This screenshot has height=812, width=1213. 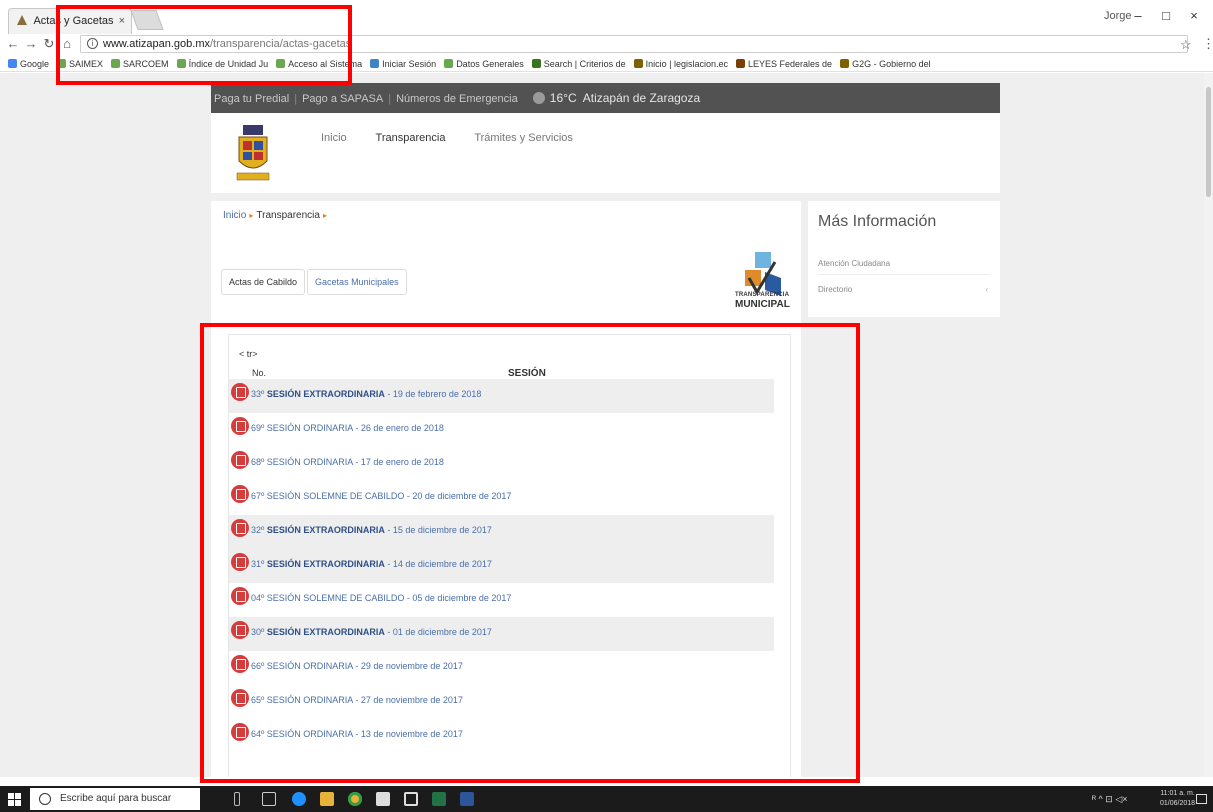 What do you see at coordinates (1207, 44) in the screenshot?
I see `browser-menu-icon: ⋮` at bounding box center [1207, 44].